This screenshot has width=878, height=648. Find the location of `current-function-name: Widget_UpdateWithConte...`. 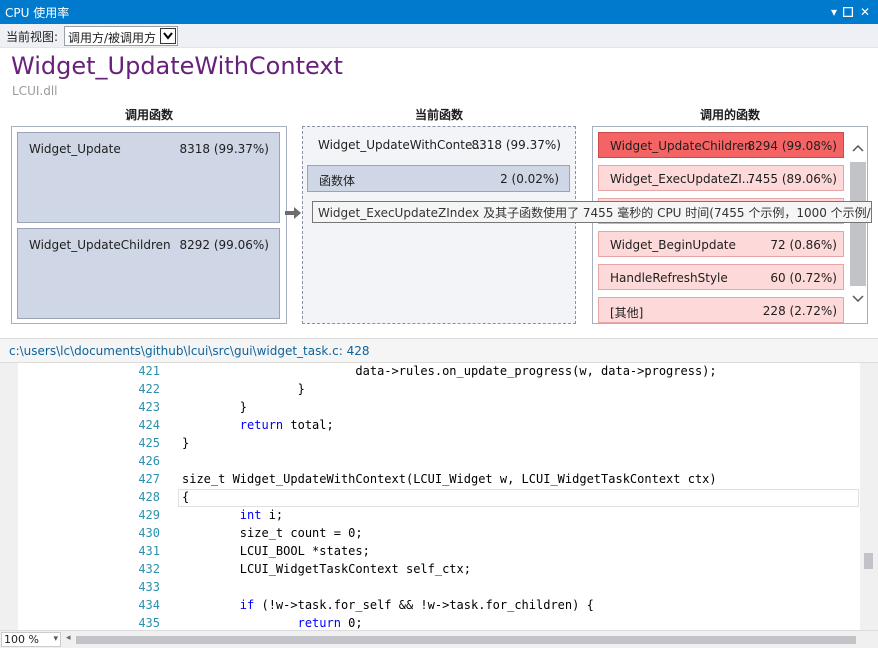

current-function-name: Widget_UpdateWithConte... is located at coordinates (401, 145).